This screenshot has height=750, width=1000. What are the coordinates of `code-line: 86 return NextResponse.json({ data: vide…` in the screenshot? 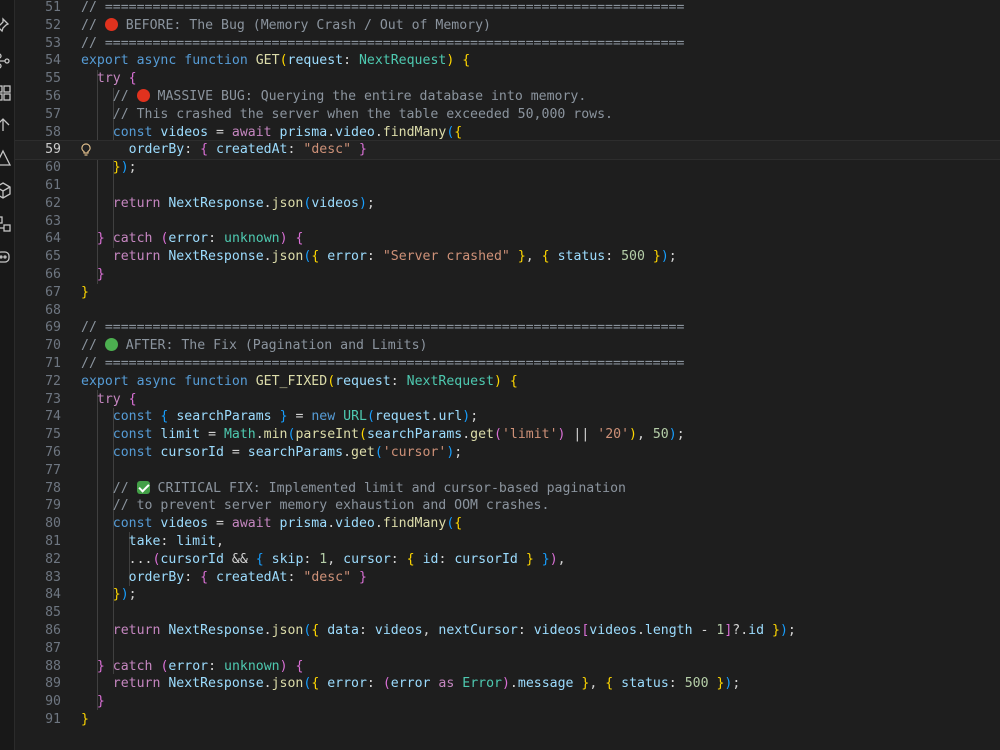 It's located at (507, 631).